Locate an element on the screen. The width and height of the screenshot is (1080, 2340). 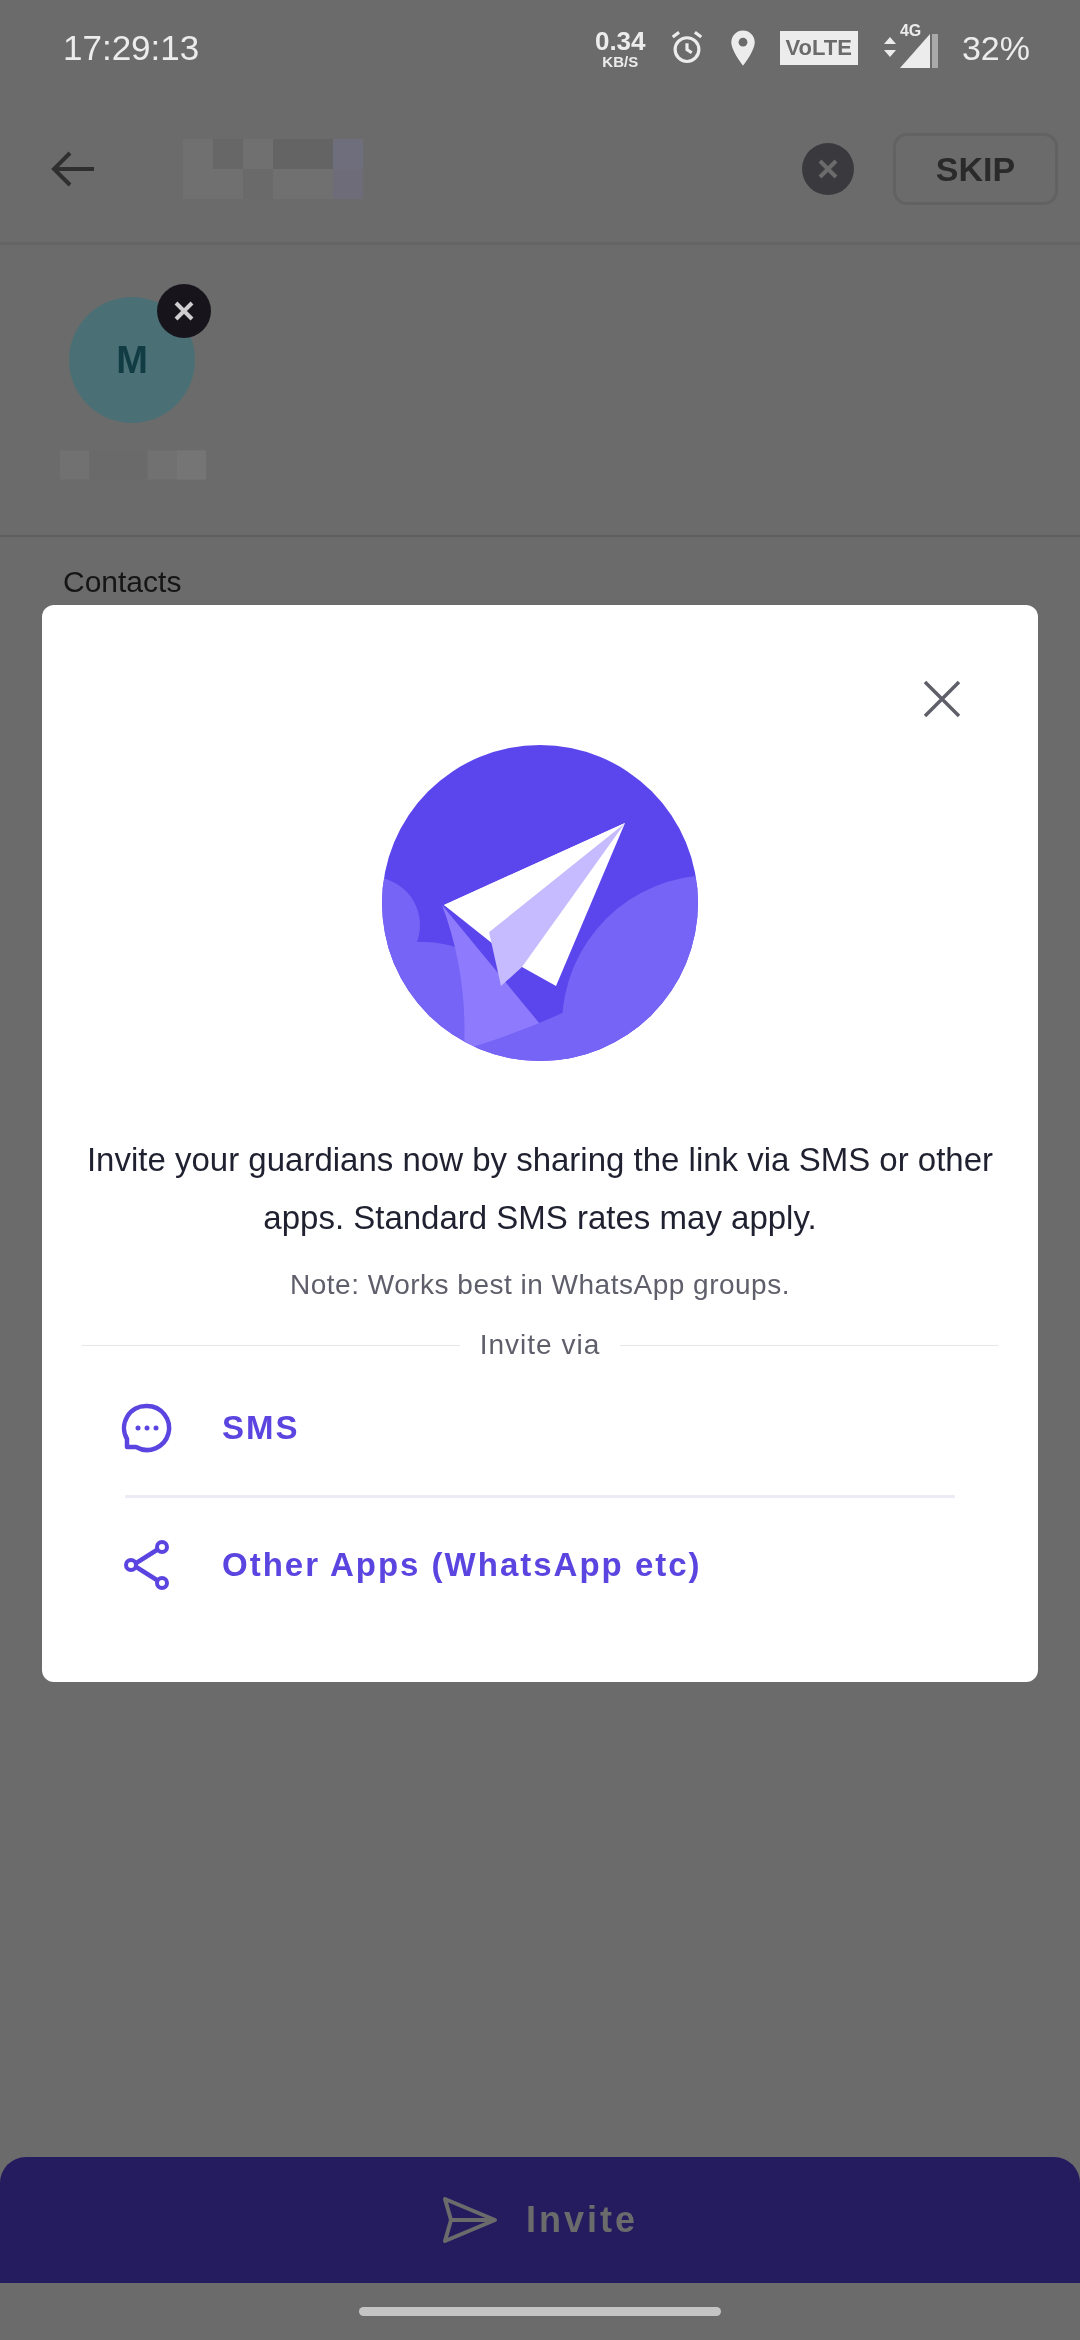
section-title: Contacts is located at coordinates (122, 582).